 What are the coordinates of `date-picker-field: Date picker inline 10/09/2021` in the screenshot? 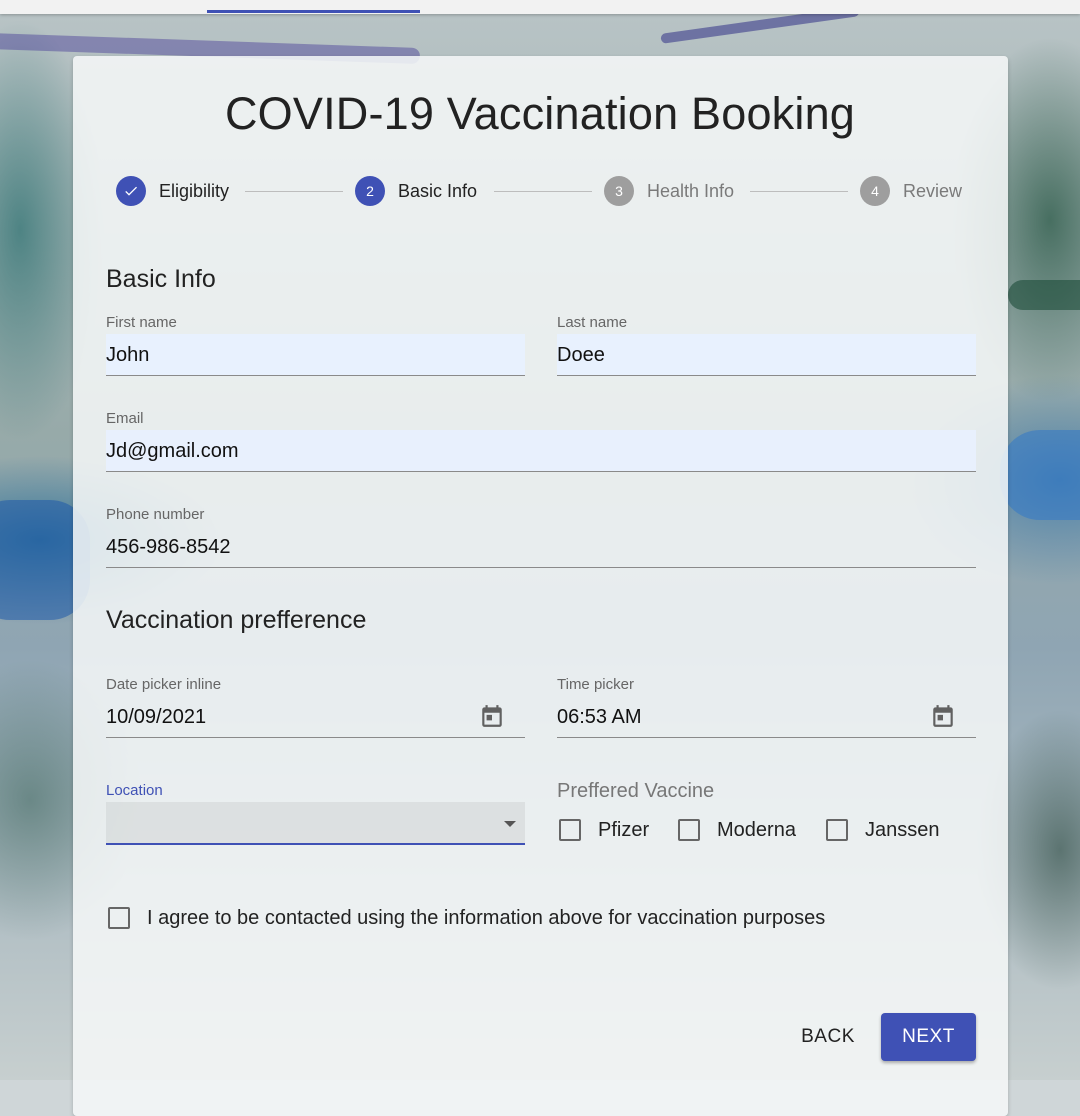 It's located at (315, 707).